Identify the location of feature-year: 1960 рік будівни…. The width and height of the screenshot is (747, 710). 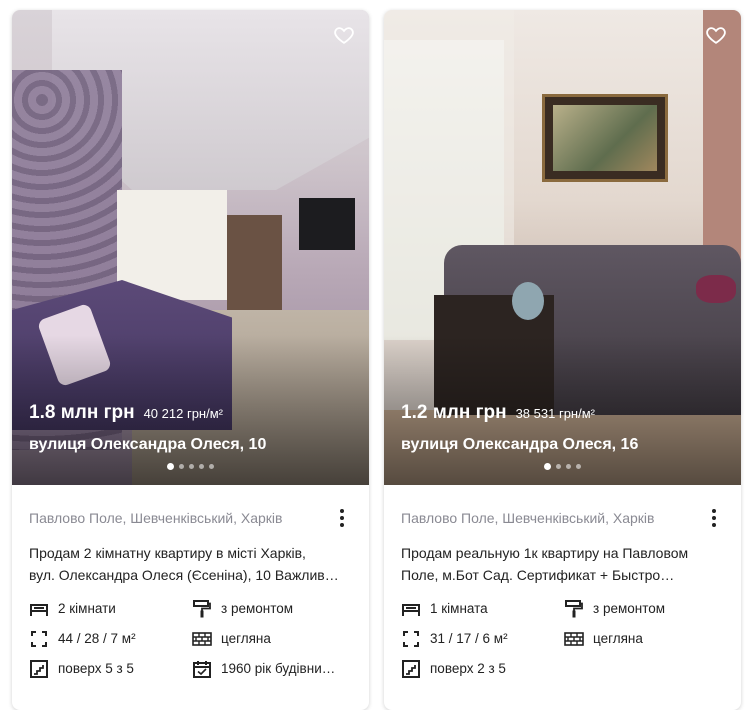
(272, 668).